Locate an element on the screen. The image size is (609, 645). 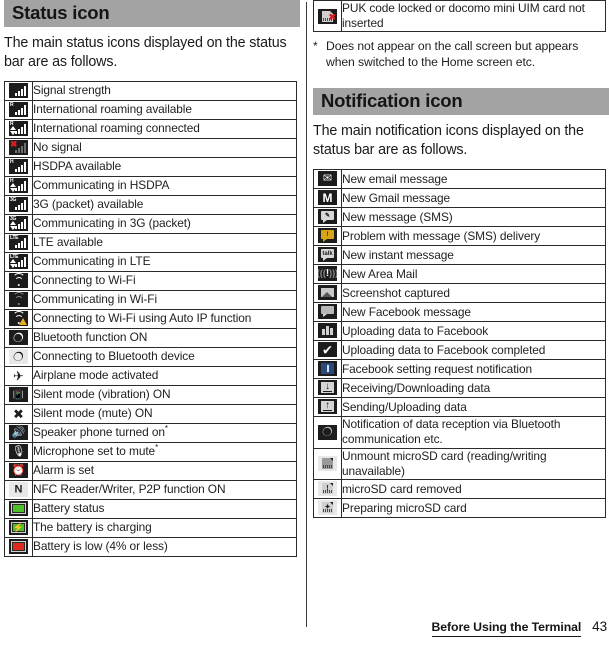
row-label: Connecting to Wi-Fi is located at coordinates (164, 281).